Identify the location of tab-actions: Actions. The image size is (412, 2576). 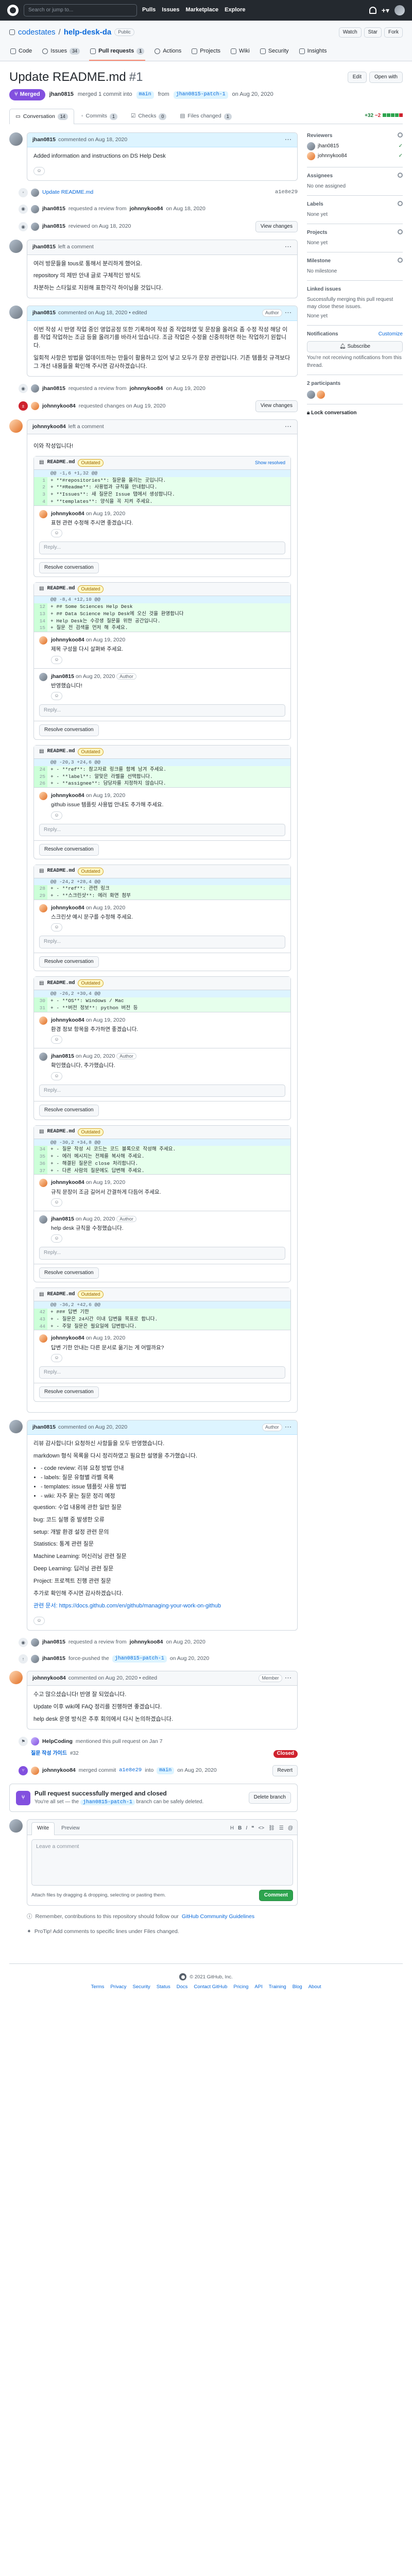
(167, 52).